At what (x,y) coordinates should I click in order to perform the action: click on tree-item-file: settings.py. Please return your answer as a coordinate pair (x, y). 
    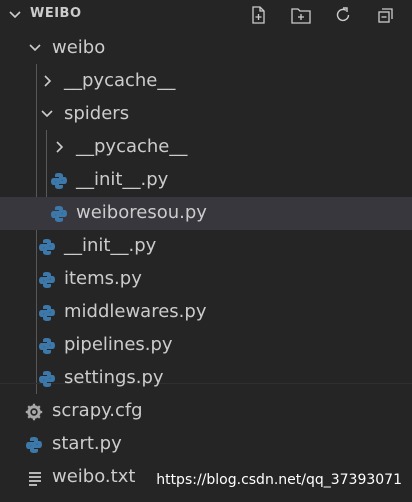
    Looking at the image, I should click on (206, 378).